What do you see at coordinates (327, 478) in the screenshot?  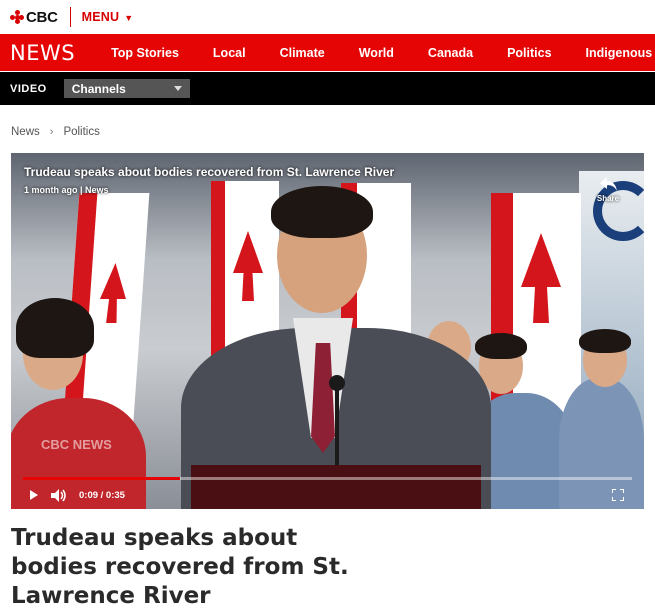 I see `progress-bar` at bounding box center [327, 478].